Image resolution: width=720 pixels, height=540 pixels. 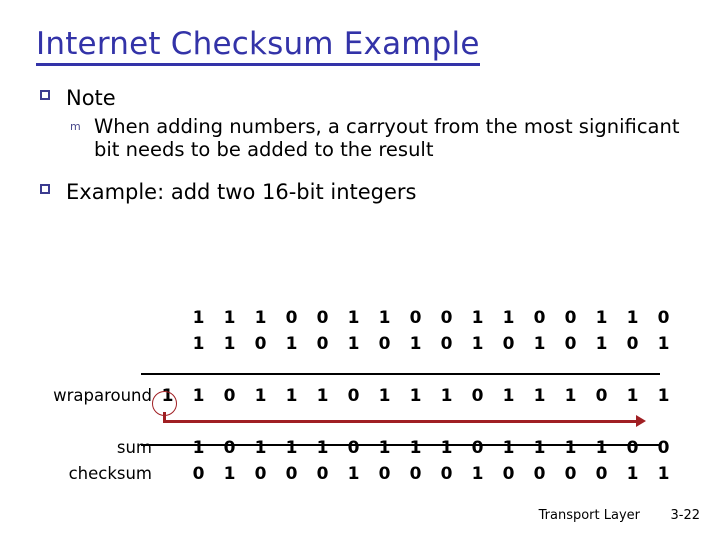 I want to click on addition-rule-bottom, so click(x=400, y=445).